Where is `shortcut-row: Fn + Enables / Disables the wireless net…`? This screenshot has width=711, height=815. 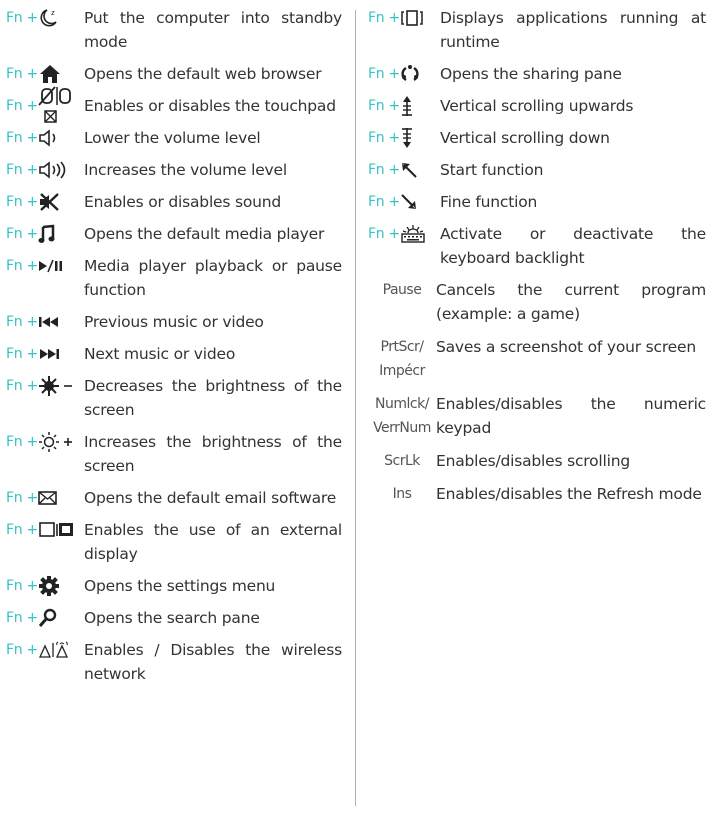
shortcut-row: Fn + Enables / Disables the wireless net… is located at coordinates (174, 662).